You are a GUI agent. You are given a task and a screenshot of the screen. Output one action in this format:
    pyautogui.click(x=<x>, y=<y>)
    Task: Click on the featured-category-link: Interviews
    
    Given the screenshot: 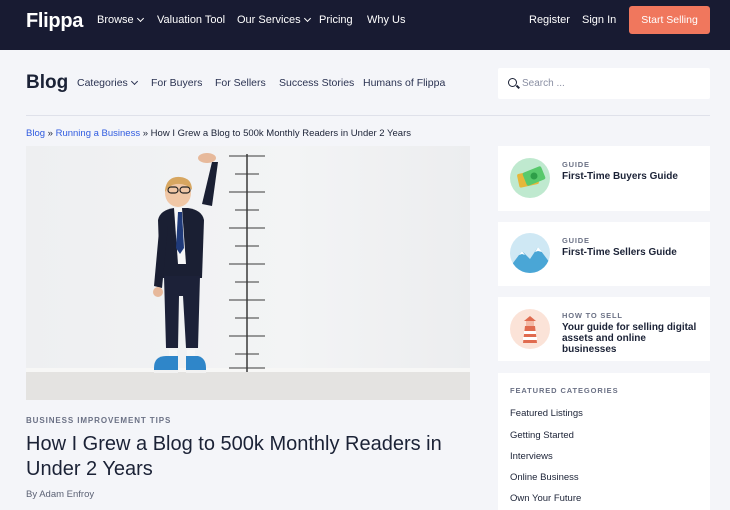 What is the action you would take?
    pyautogui.click(x=531, y=456)
    